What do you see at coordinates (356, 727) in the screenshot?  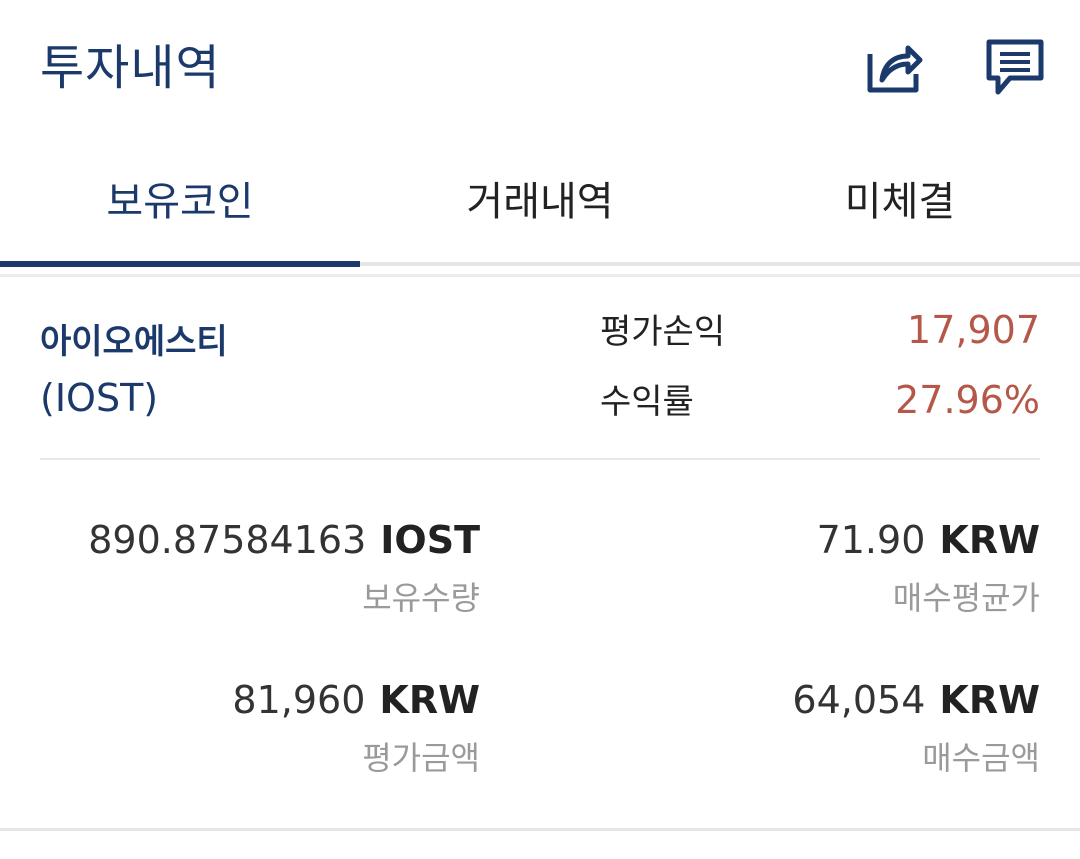 I see `valuation-amount: 81,960 KRW 평가금액` at bounding box center [356, 727].